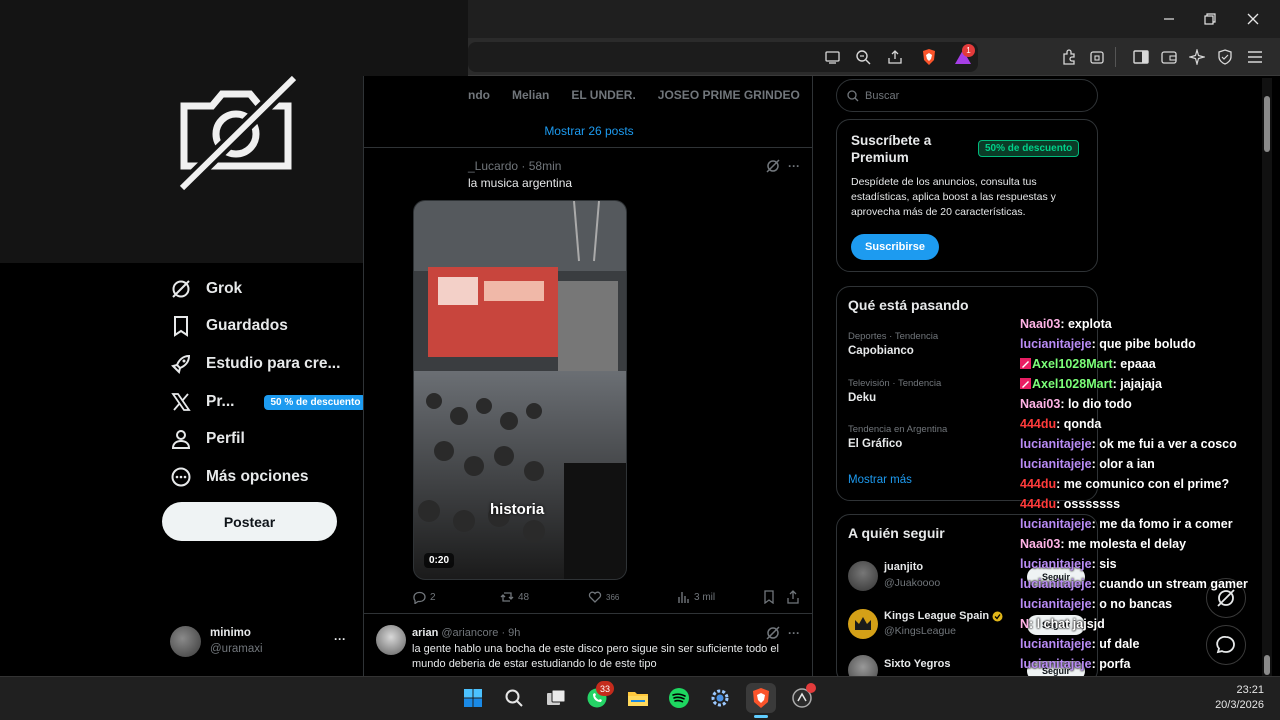 The height and width of the screenshot is (720, 1280). What do you see at coordinates (257, 476) in the screenshot?
I see `nav-item-label: Más opciones` at bounding box center [257, 476].